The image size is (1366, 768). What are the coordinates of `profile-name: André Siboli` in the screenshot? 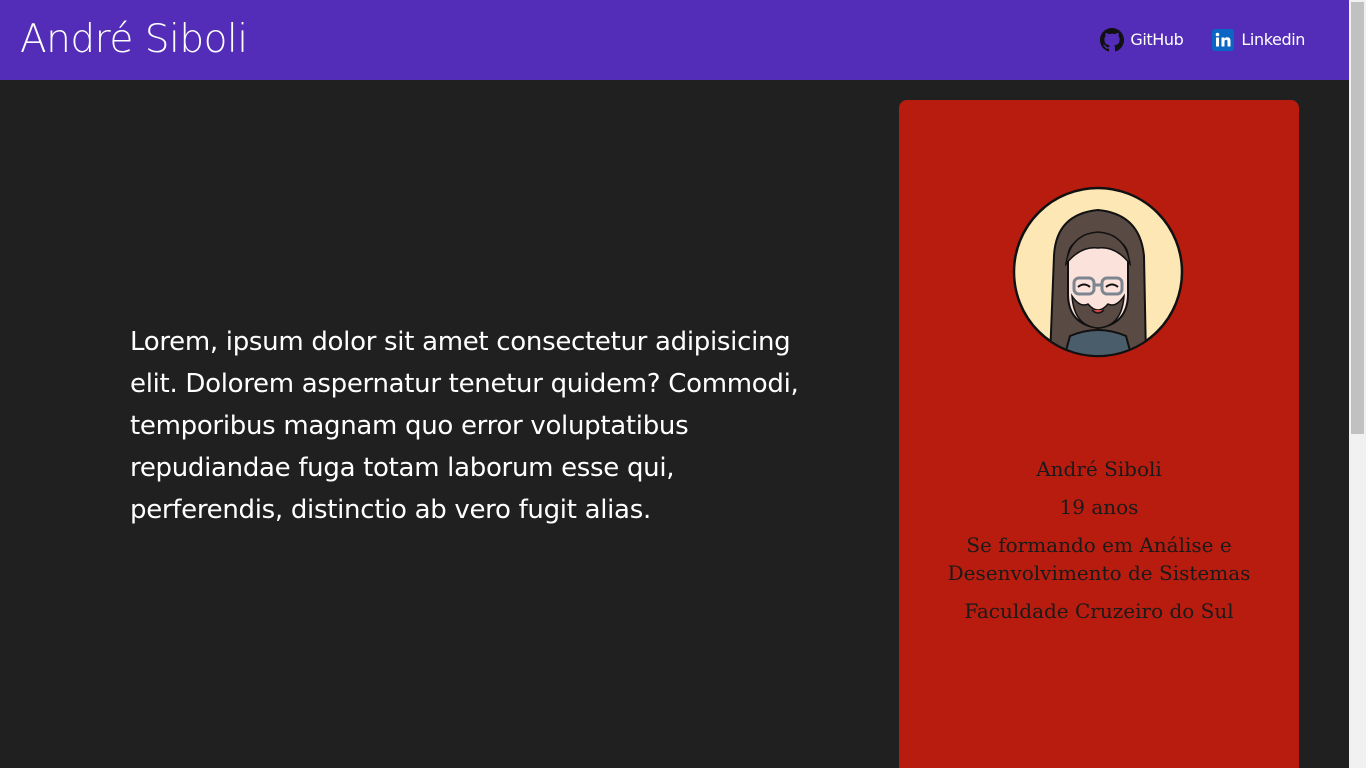 It's located at (1099, 469).